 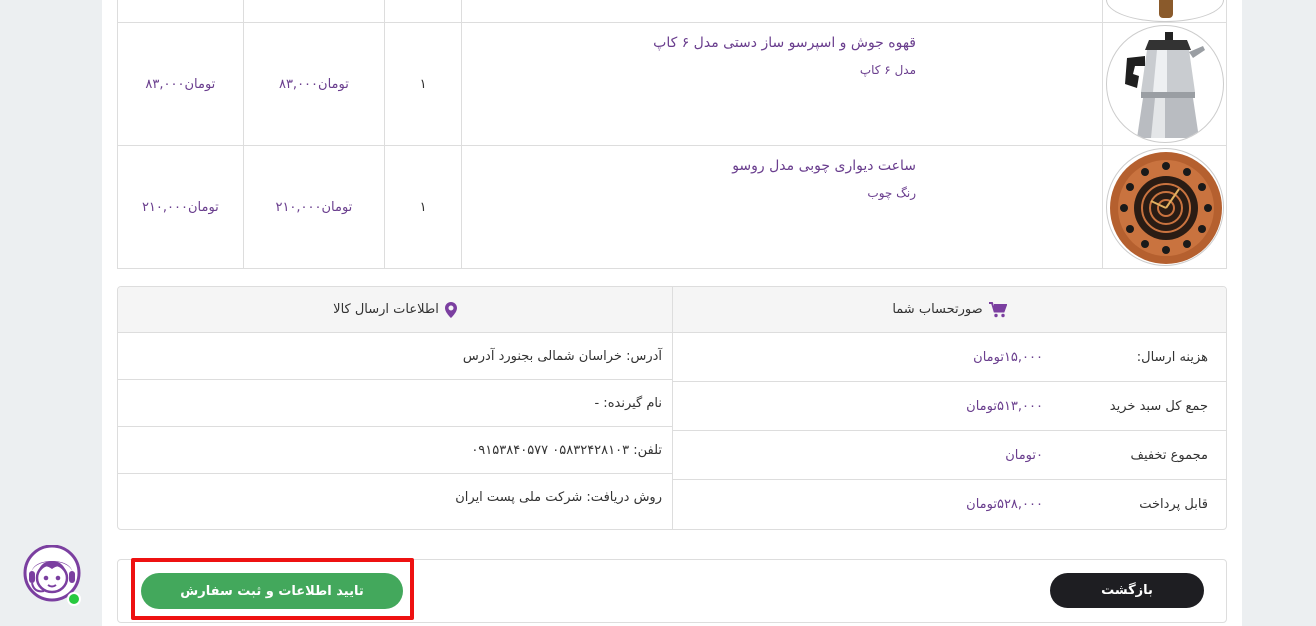 I want to click on invoice-label: هزینه ارسال:, so click(x=1172, y=357).